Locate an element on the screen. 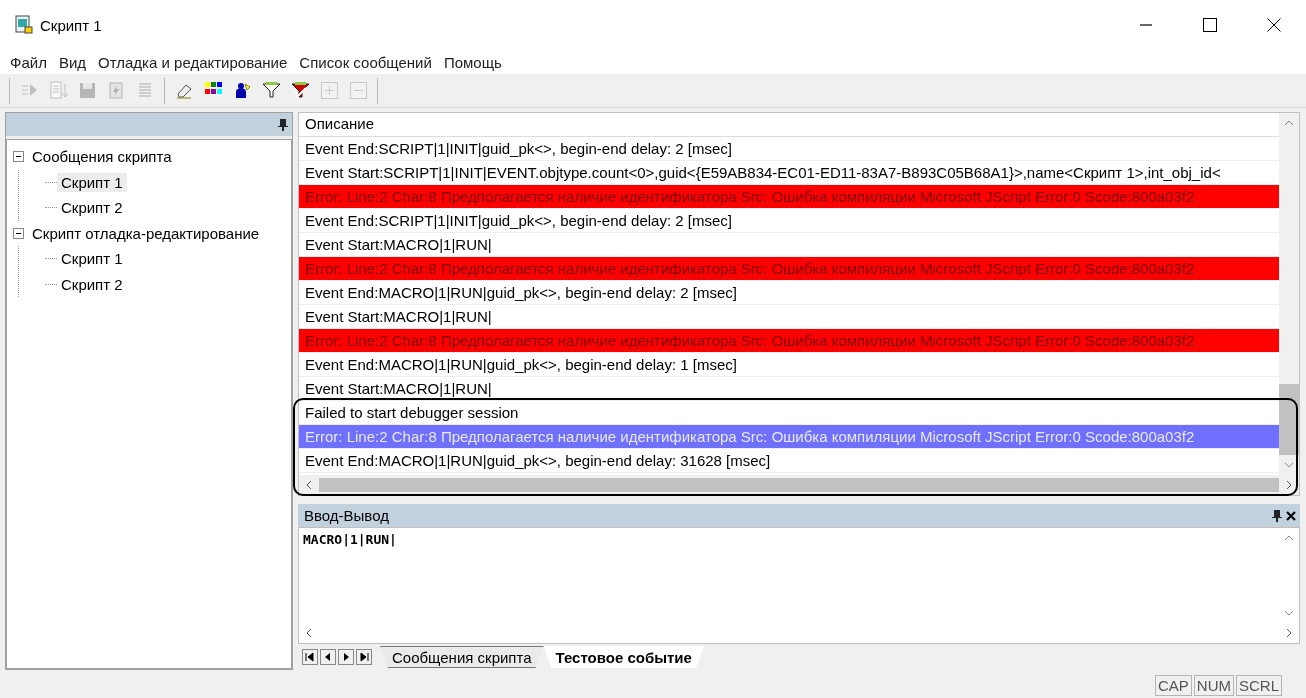 The image size is (1306, 698). output-text: MACRO|1|RUN| is located at coordinates (350, 540).